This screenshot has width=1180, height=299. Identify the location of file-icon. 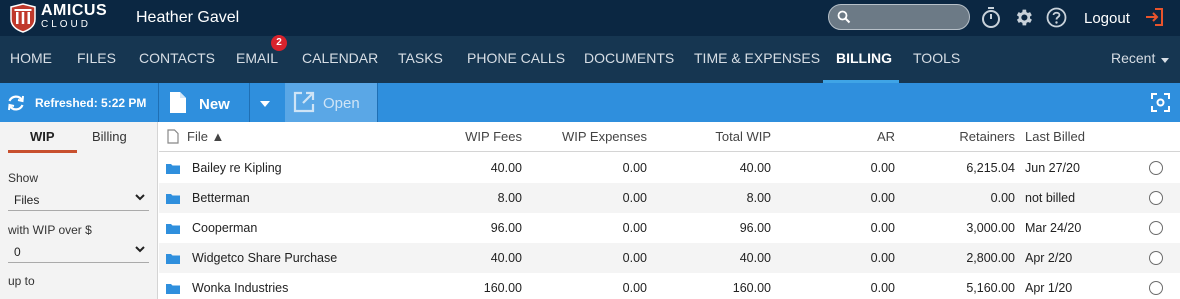
(173, 136).